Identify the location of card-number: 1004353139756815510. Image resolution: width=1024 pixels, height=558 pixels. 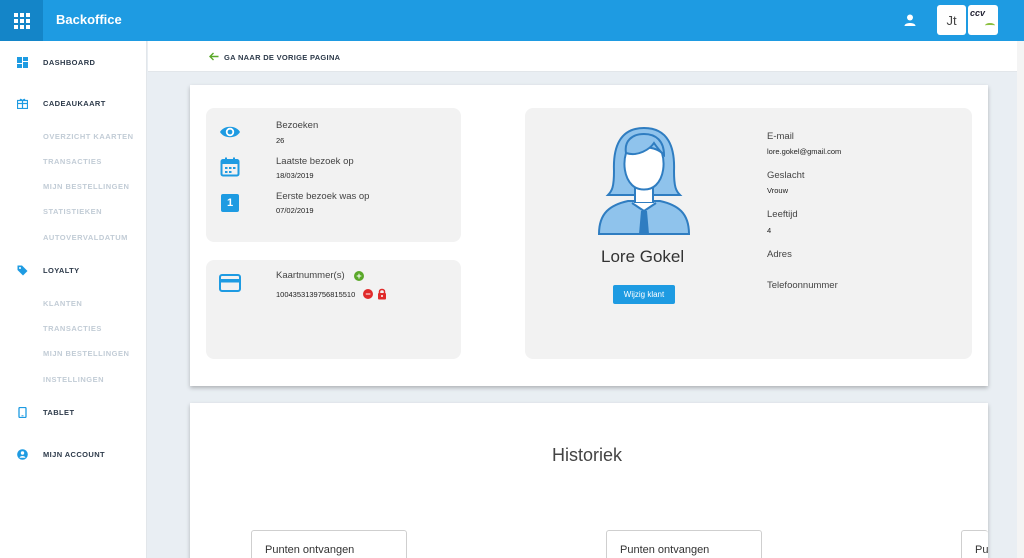
(316, 294).